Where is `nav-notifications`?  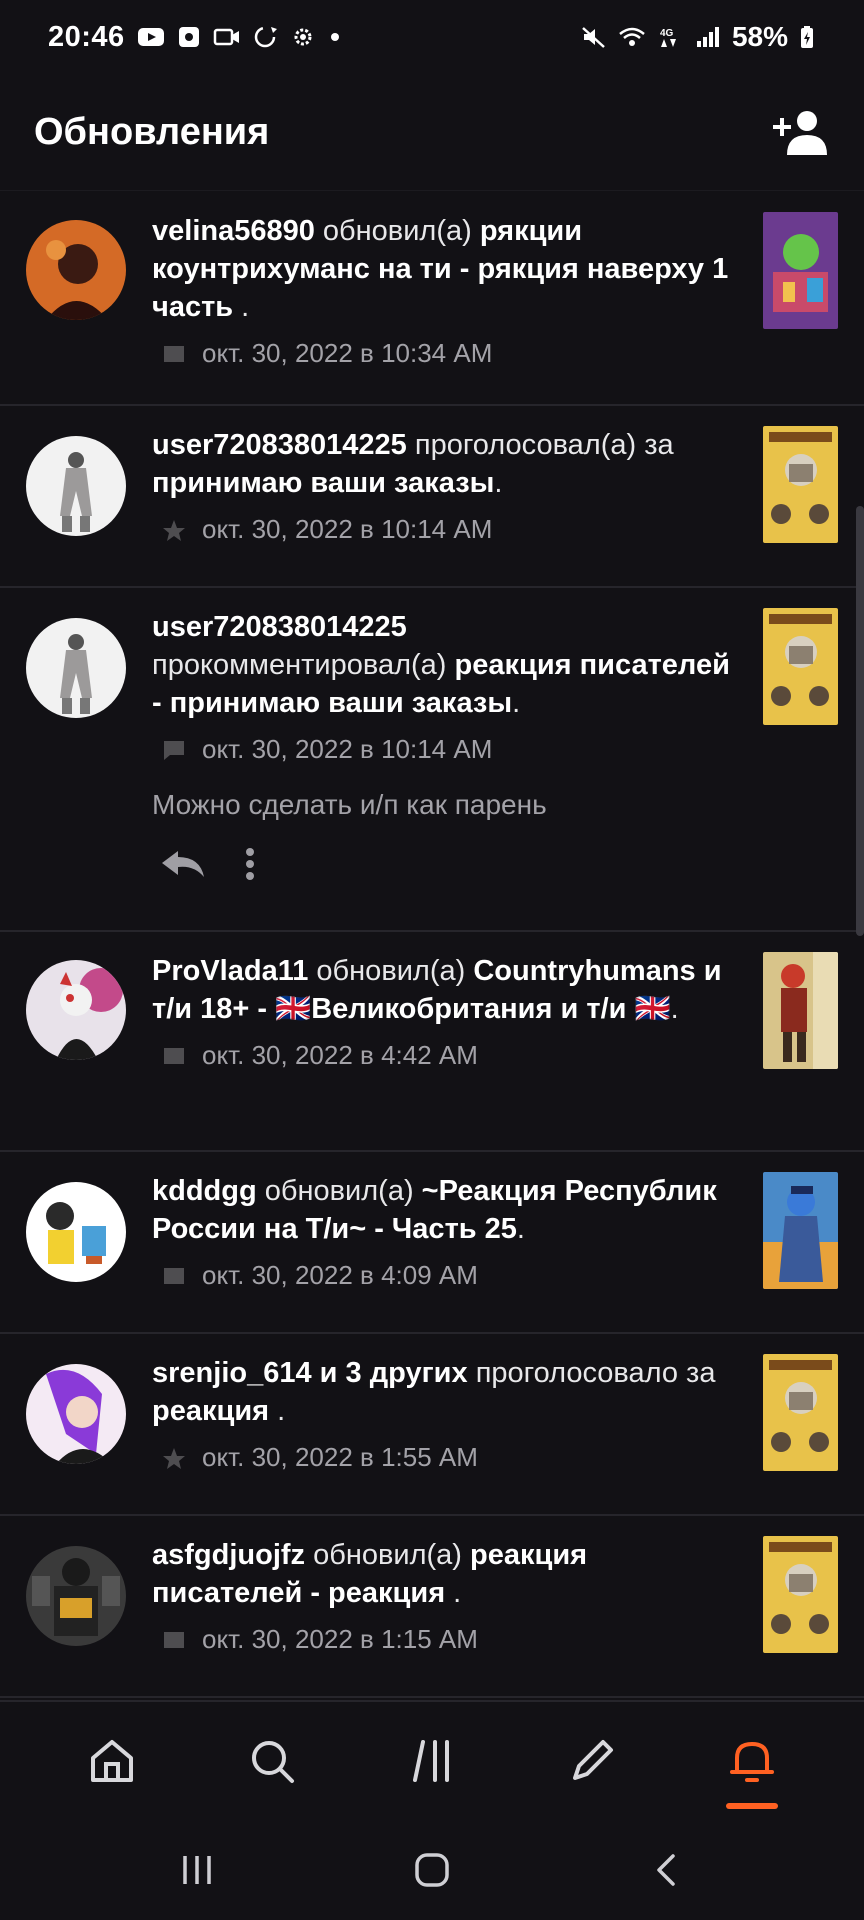
nav-notifications is located at coordinates (752, 1765).